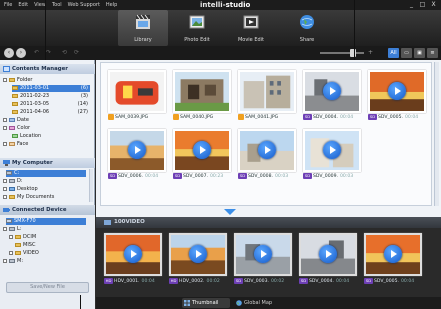  What do you see at coordinates (267, 95) in the screenshot?
I see `thumbnail-item: SAM_0041.JPG` at bounding box center [267, 95].